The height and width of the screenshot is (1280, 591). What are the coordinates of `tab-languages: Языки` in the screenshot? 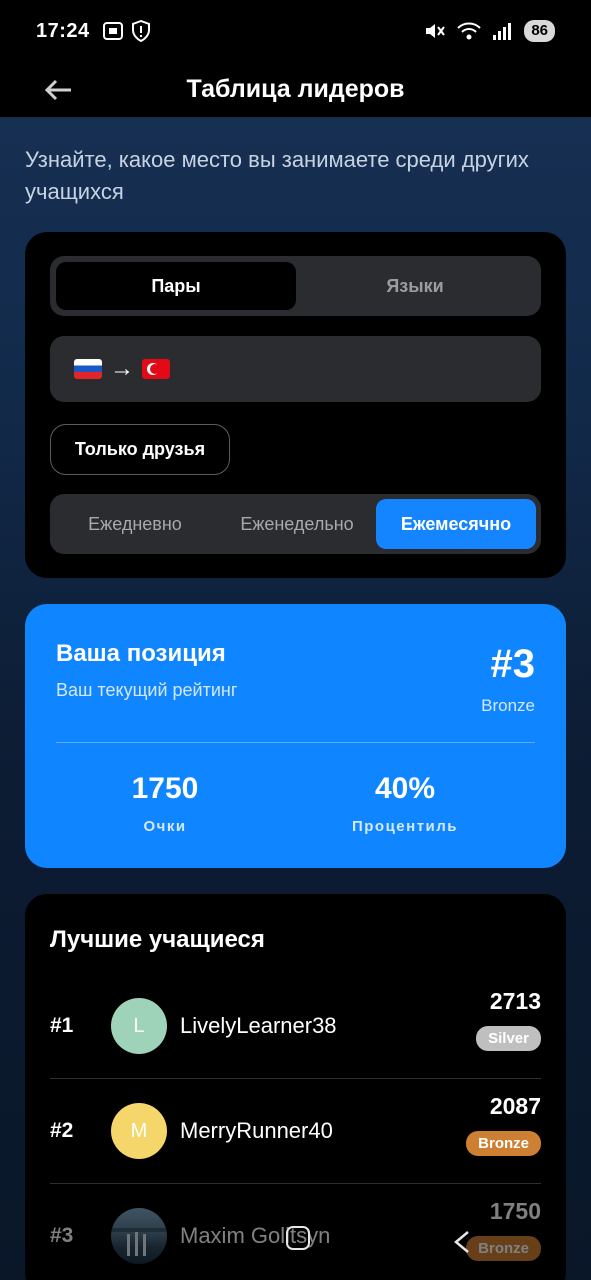 It's located at (415, 286).